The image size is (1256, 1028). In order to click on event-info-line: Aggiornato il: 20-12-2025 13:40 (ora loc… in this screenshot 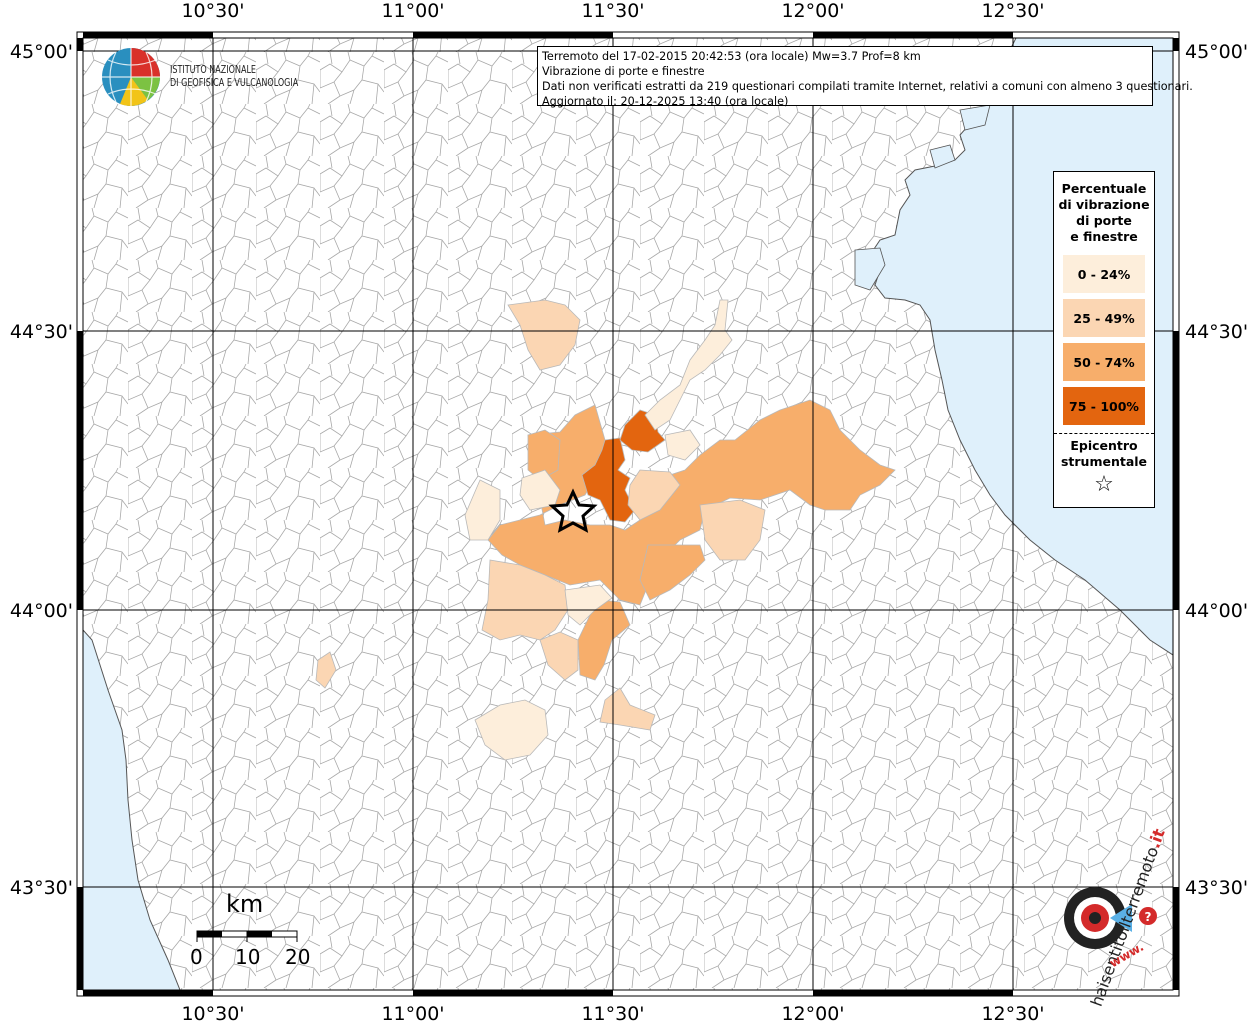, I will do `click(665, 101)`.